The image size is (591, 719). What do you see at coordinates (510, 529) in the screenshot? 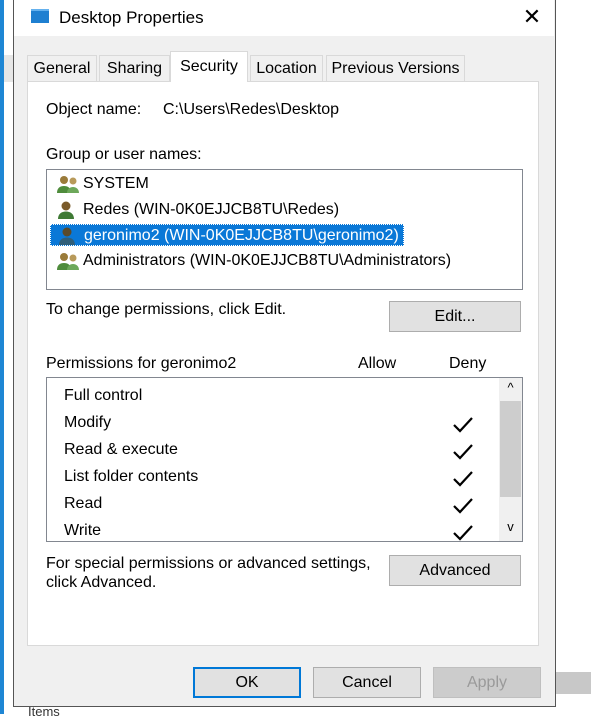
I see `chevron-down-icon: v` at bounding box center [510, 529].